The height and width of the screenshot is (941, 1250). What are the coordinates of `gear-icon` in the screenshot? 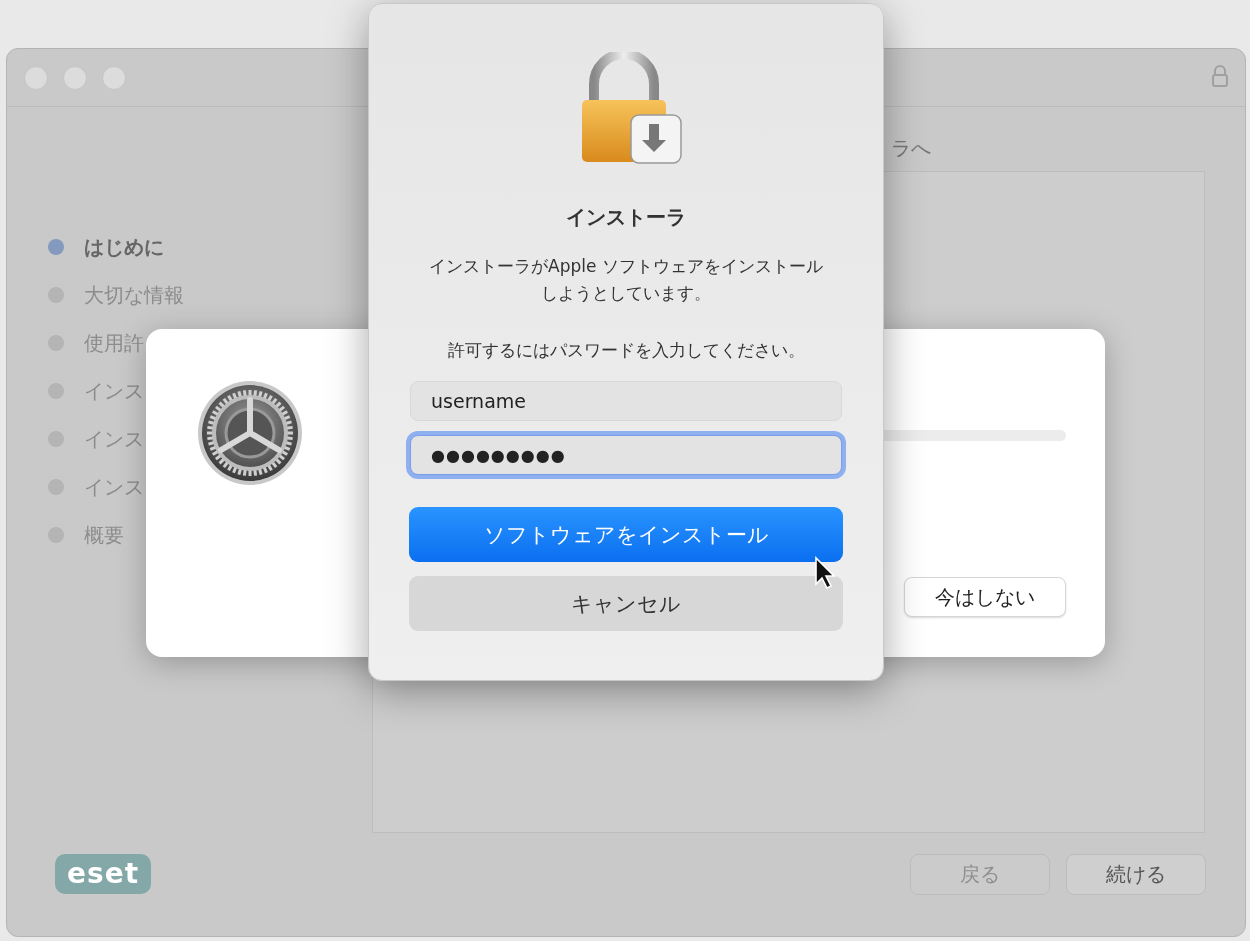 It's located at (250, 433).